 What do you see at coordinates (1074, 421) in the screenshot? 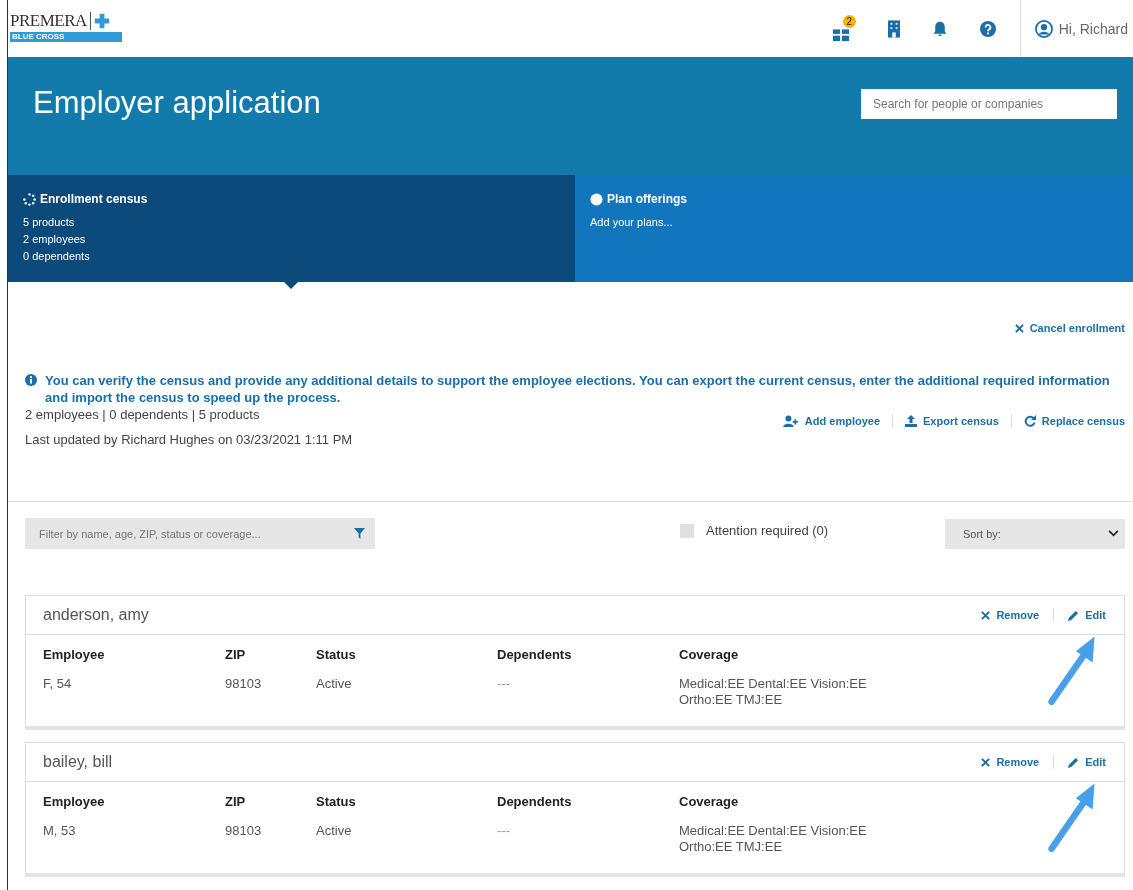
I see `census-action-link: Replace census` at bounding box center [1074, 421].